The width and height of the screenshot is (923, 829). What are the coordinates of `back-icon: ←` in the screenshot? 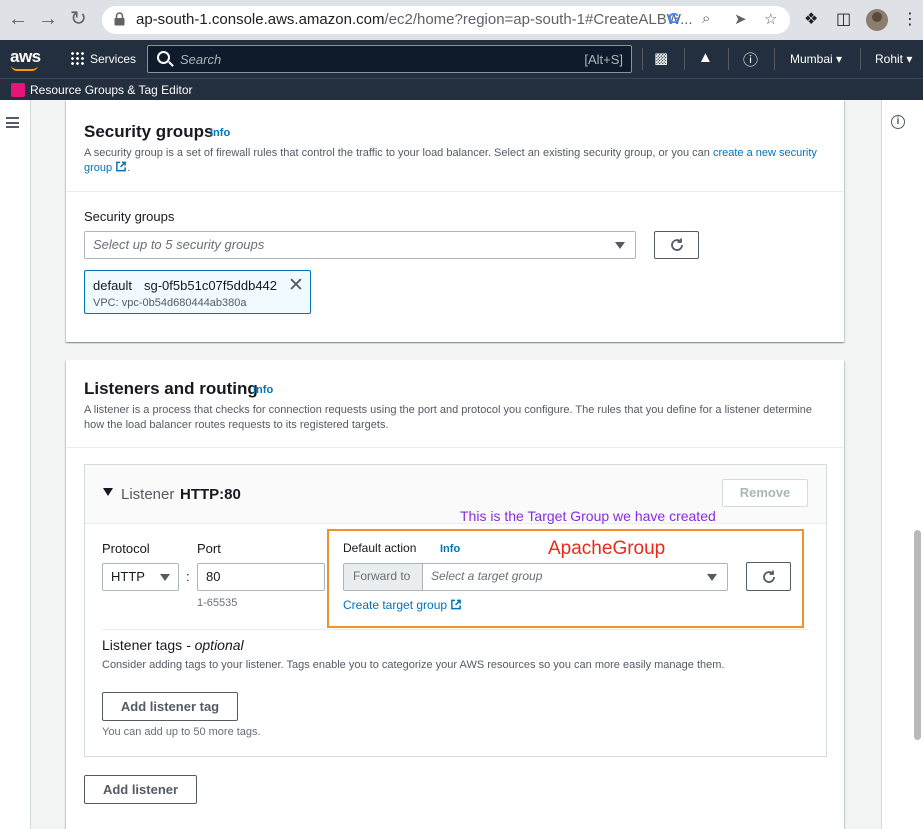 It's located at (18, 19).